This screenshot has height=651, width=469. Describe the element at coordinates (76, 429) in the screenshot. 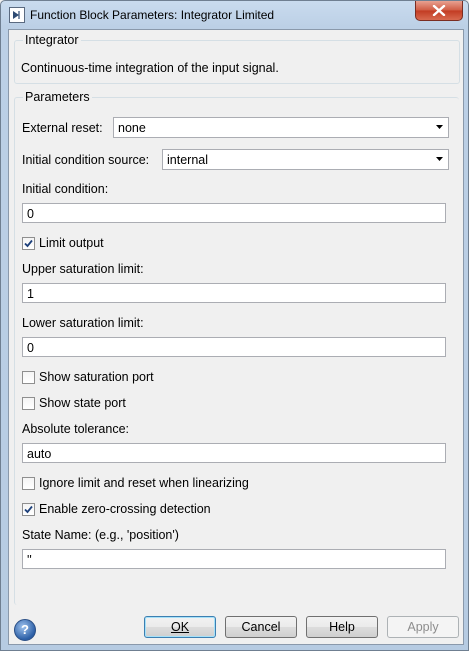

I see `abs-tol-label: Absolute tolerance:` at that location.